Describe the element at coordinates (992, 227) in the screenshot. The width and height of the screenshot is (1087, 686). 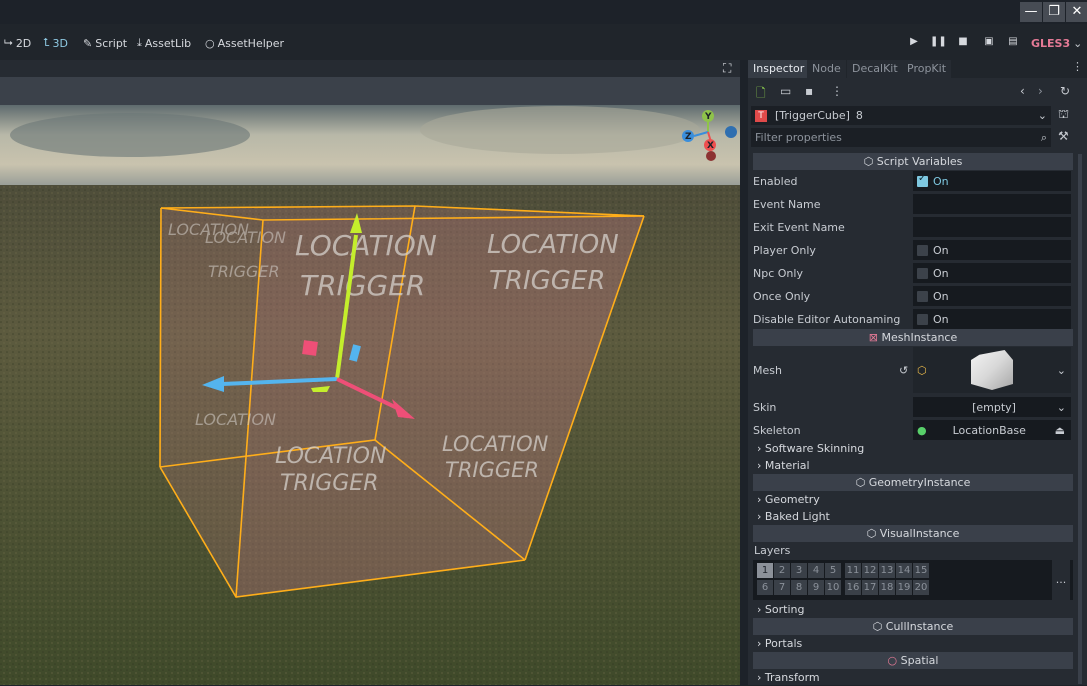
I see `exit-event-name-field` at that location.